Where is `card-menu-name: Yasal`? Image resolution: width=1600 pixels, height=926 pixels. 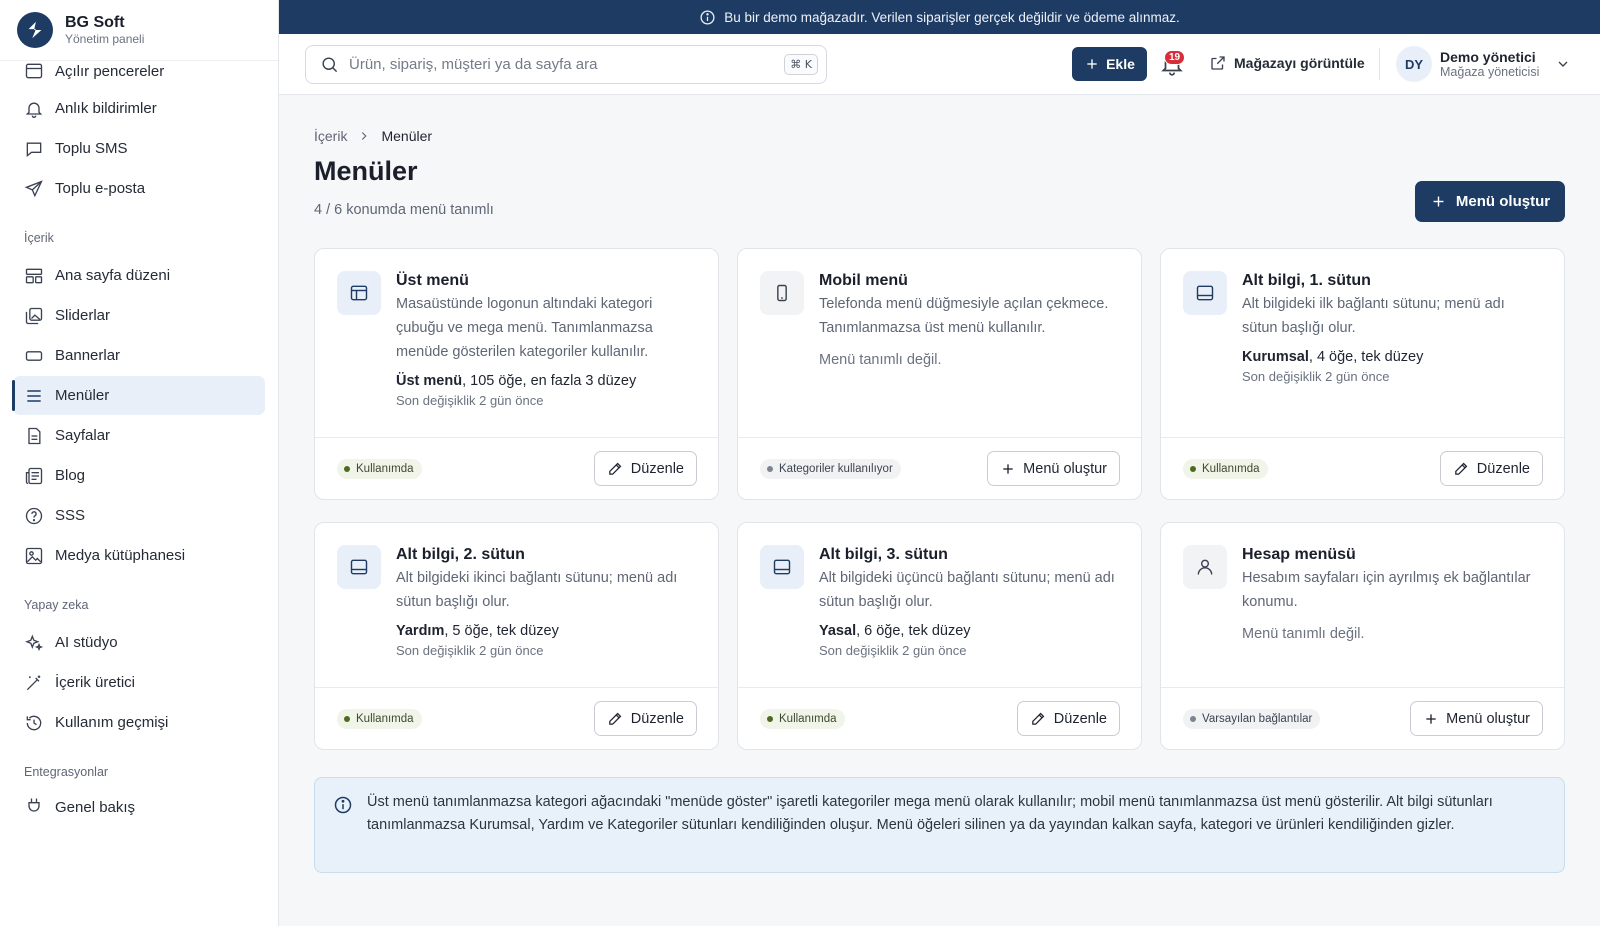 card-menu-name: Yasal is located at coordinates (838, 631).